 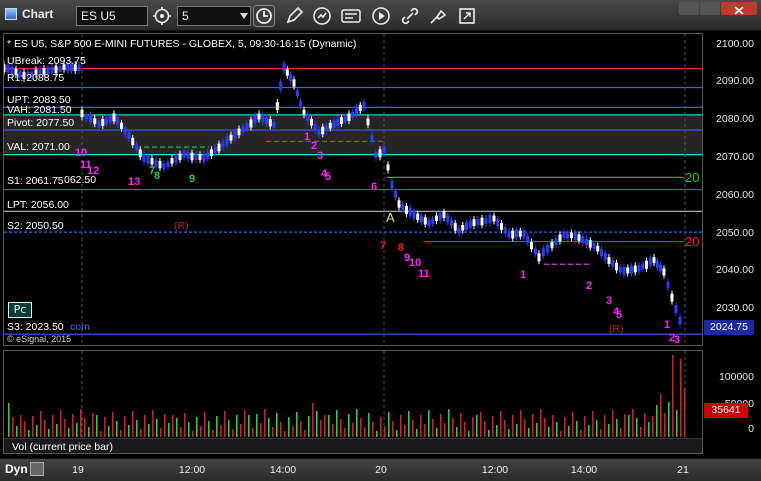 What do you see at coordinates (322, 16) in the screenshot?
I see `refresh-icon` at bounding box center [322, 16].